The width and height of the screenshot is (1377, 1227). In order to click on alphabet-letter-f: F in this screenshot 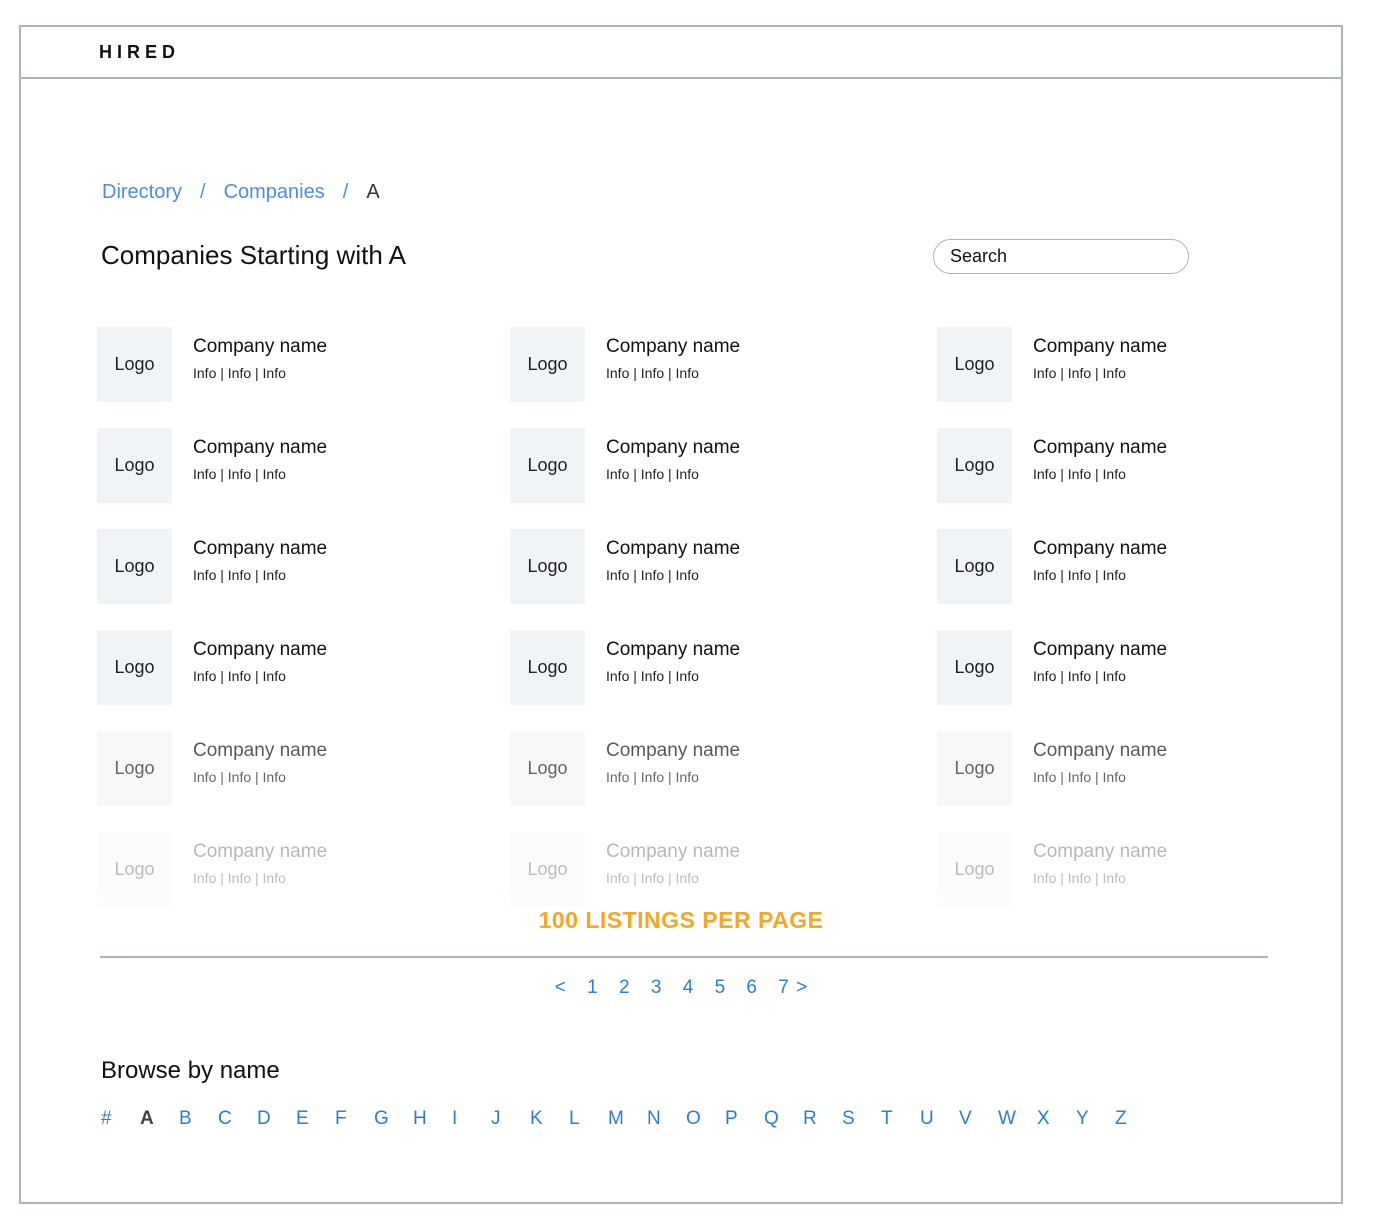, I will do `click(354, 1119)`.